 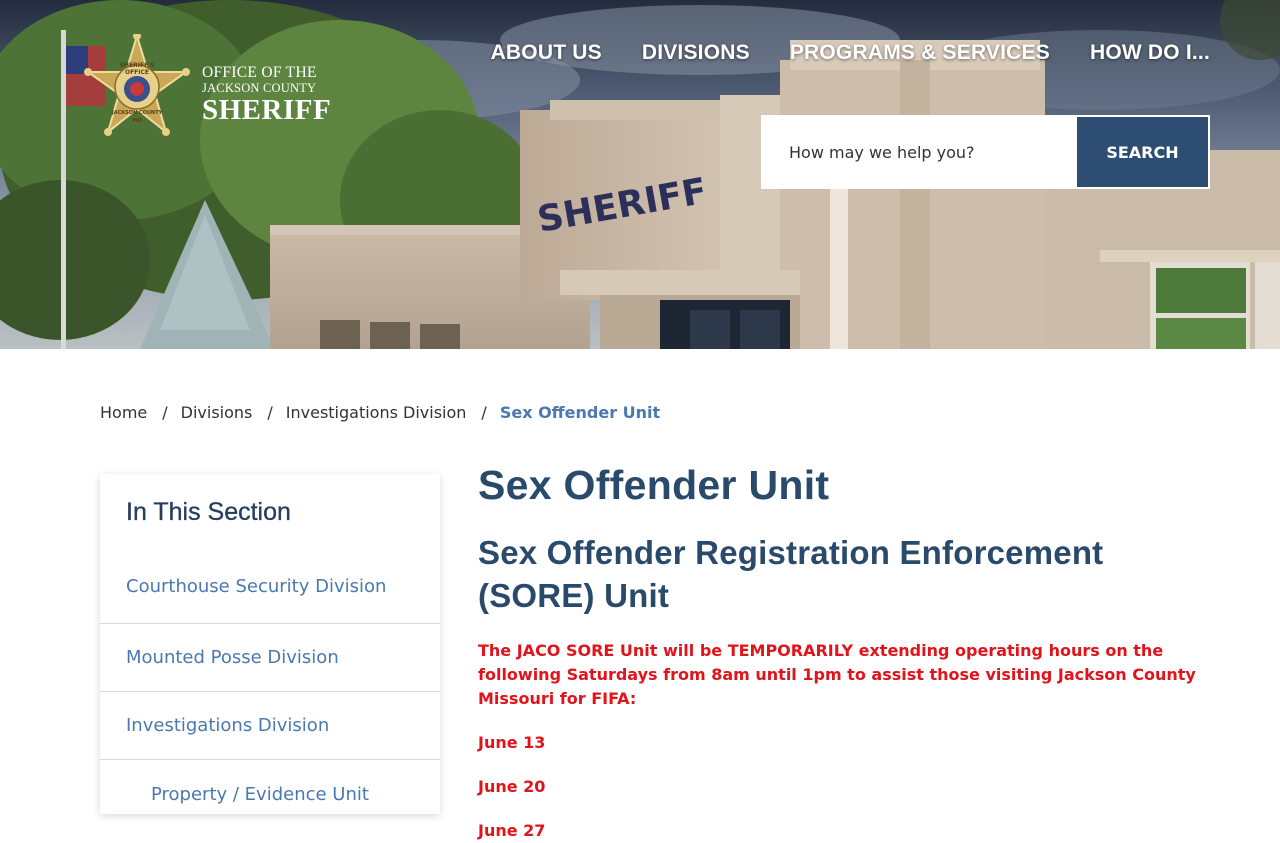 I want to click on nav-divisions: DIVISIONS, so click(x=696, y=53).